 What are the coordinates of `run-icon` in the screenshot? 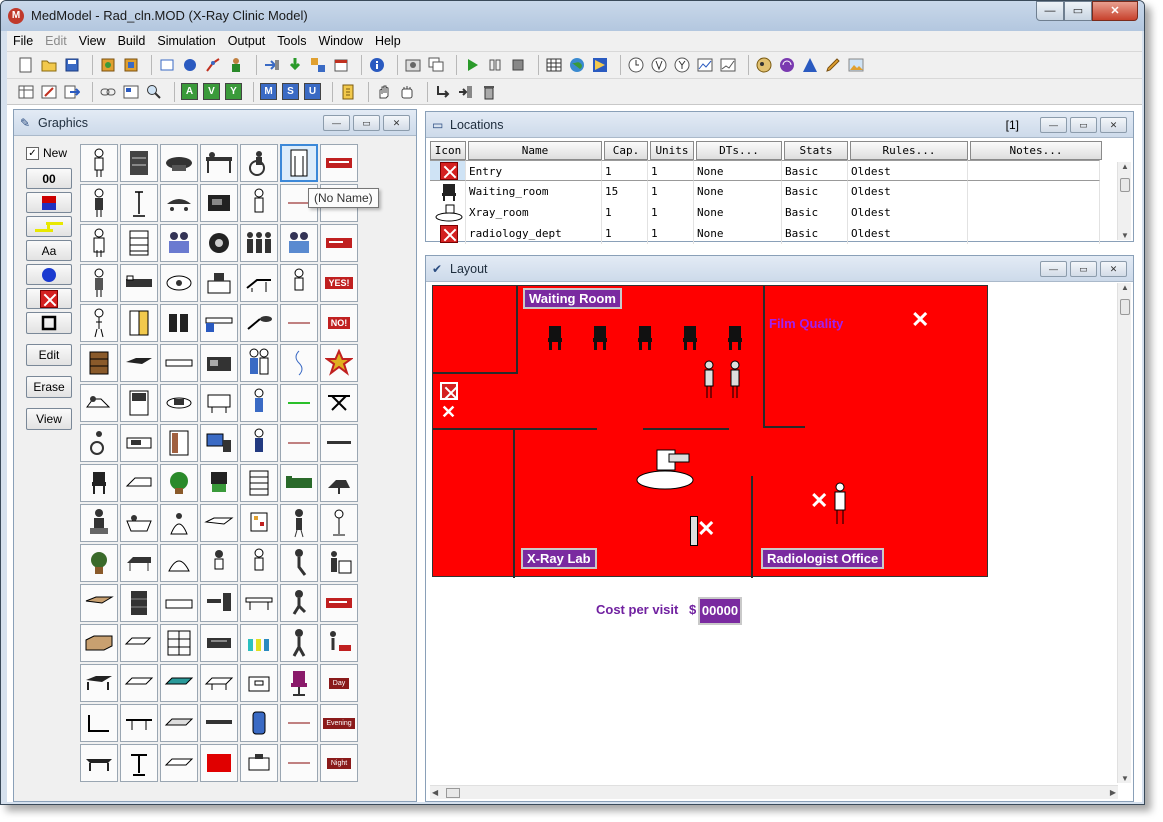 It's located at (472, 65).